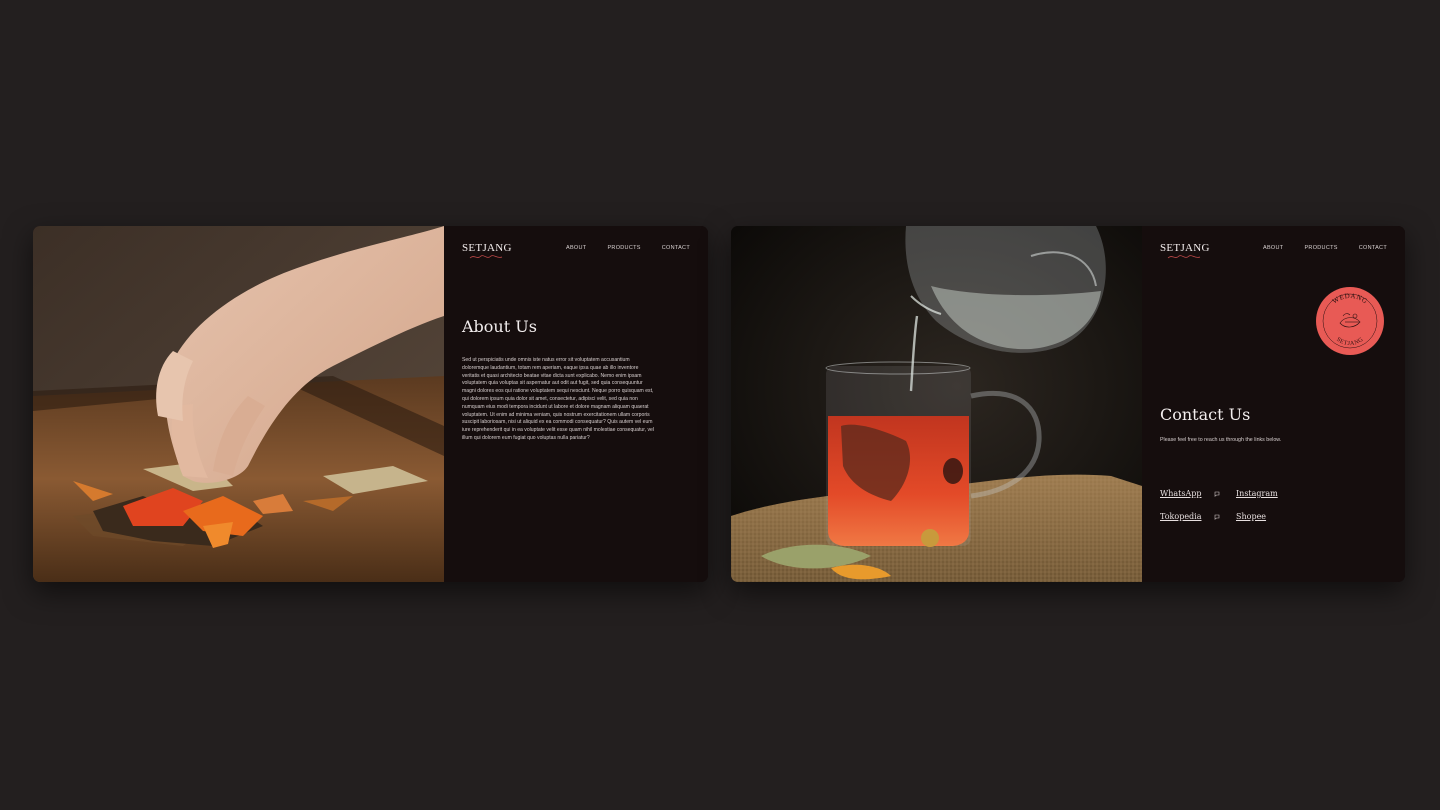 The image size is (1440, 810). I want to click on shopee-link: Shopee, so click(1251, 516).